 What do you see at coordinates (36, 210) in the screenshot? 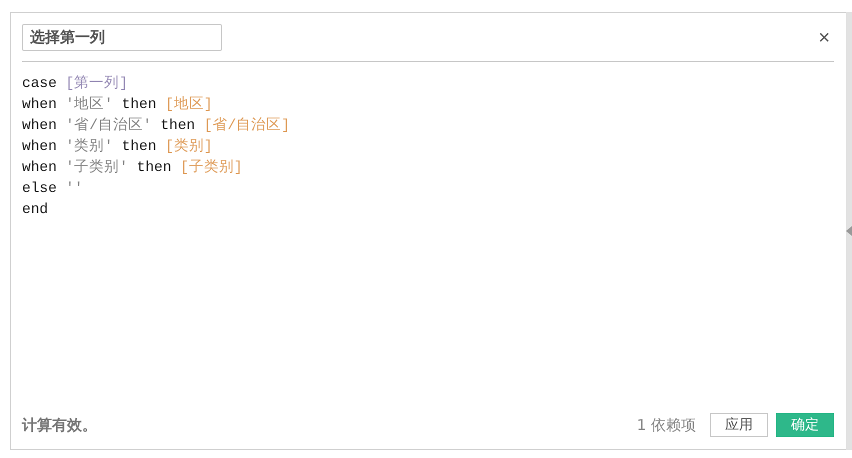
I see `code-line: end` at bounding box center [36, 210].